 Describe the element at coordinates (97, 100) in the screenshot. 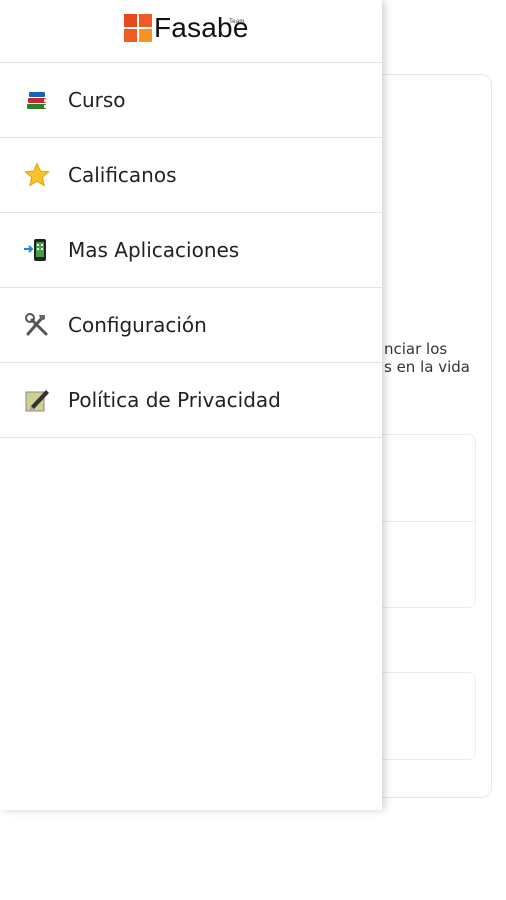

I see `menu-item-label: Curso` at that location.